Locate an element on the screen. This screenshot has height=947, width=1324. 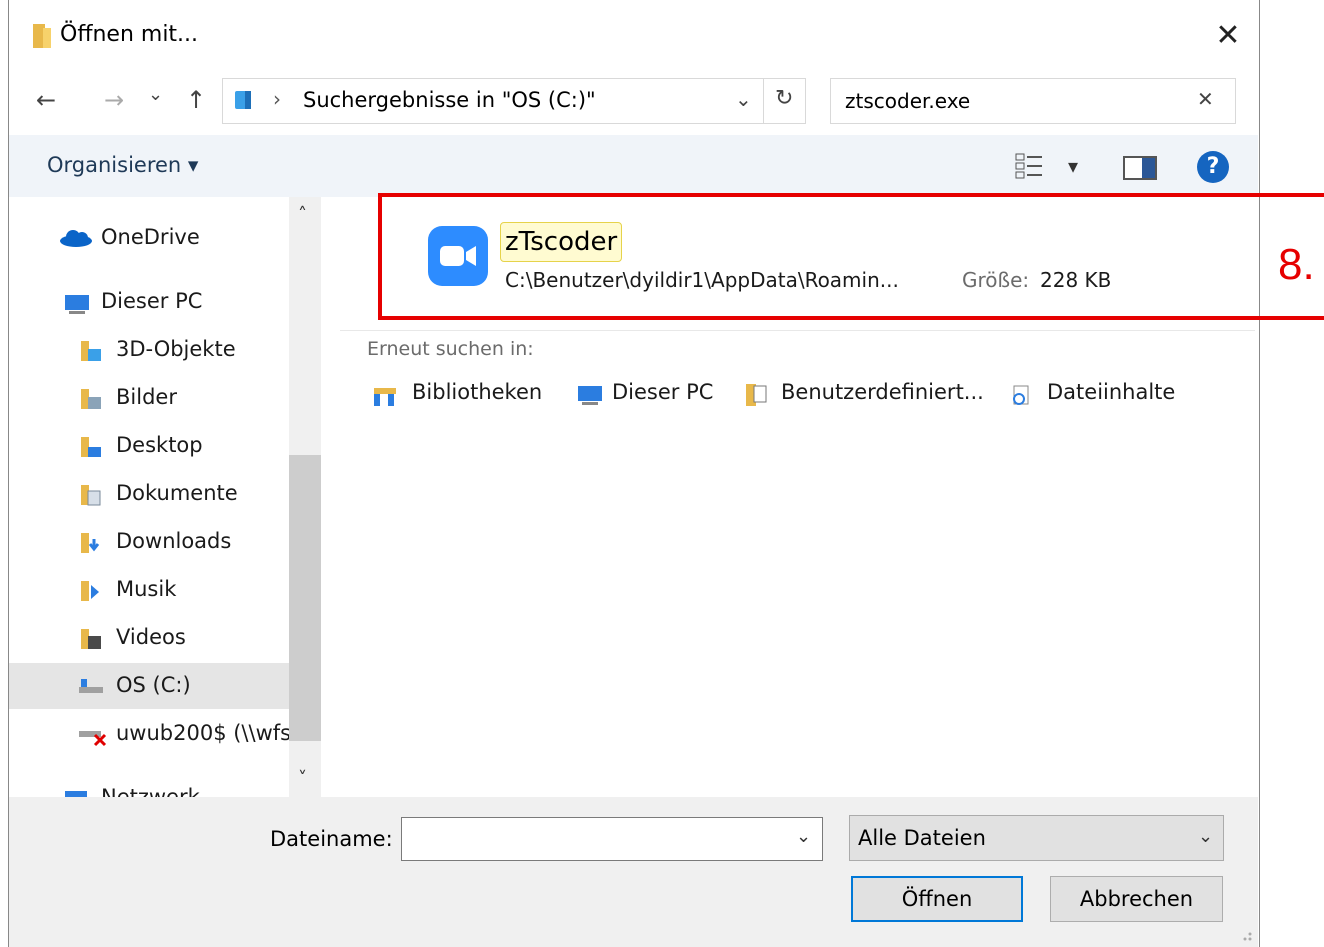
sidebar-item-label: OneDrive is located at coordinates (150, 237).